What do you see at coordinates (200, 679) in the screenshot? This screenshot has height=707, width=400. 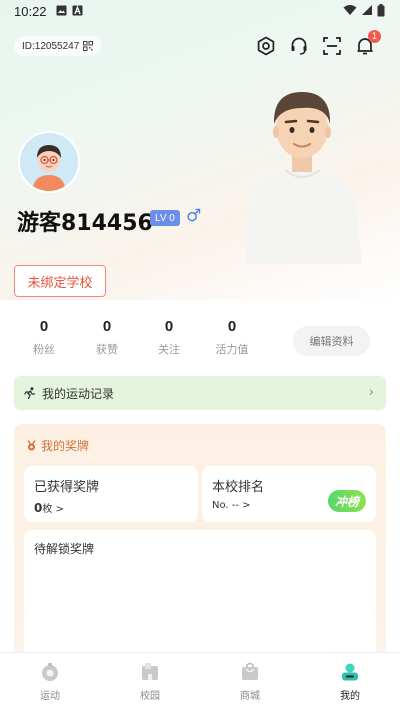 I see `bottom-navigation: 运动 校园 商城 我的` at bounding box center [200, 679].